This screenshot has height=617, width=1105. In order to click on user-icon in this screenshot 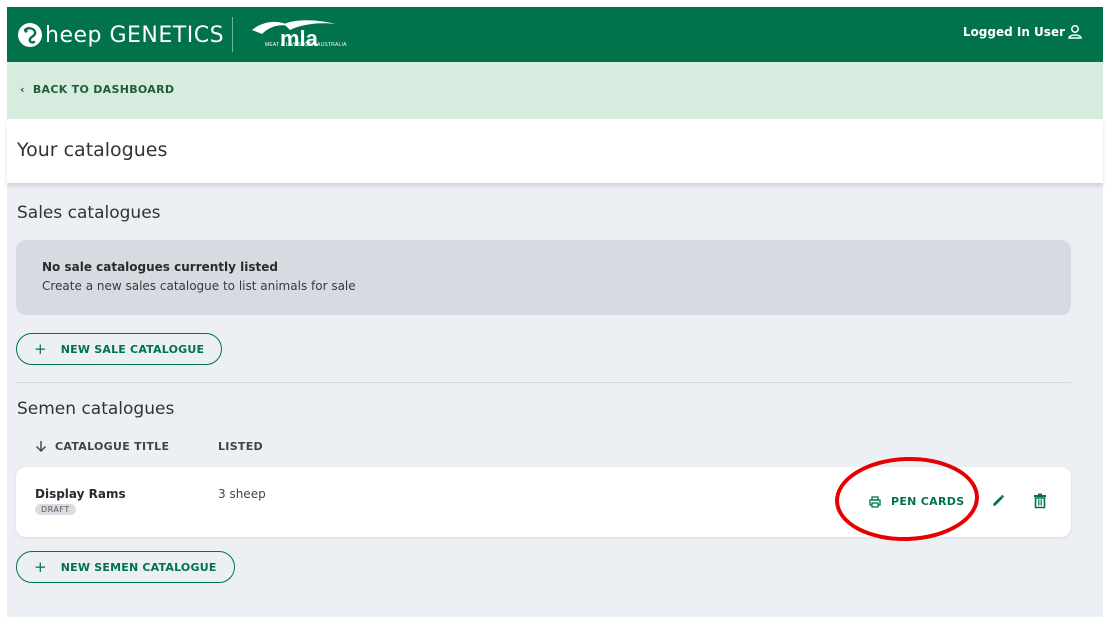, I will do `click(1075, 32)`.